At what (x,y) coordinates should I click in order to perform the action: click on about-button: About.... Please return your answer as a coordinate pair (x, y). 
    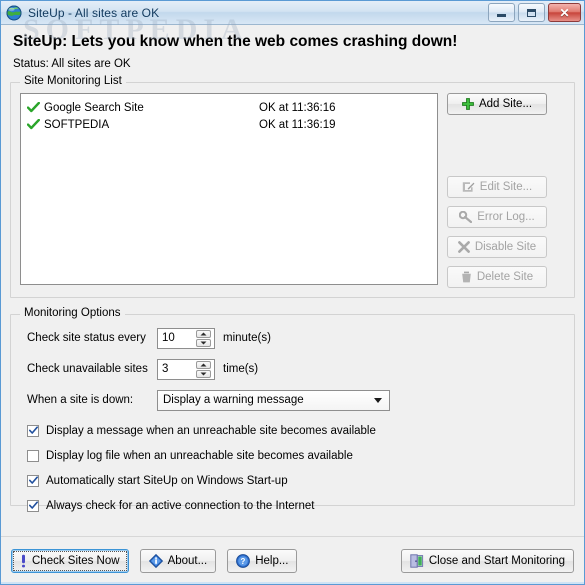
    Looking at the image, I should click on (178, 560).